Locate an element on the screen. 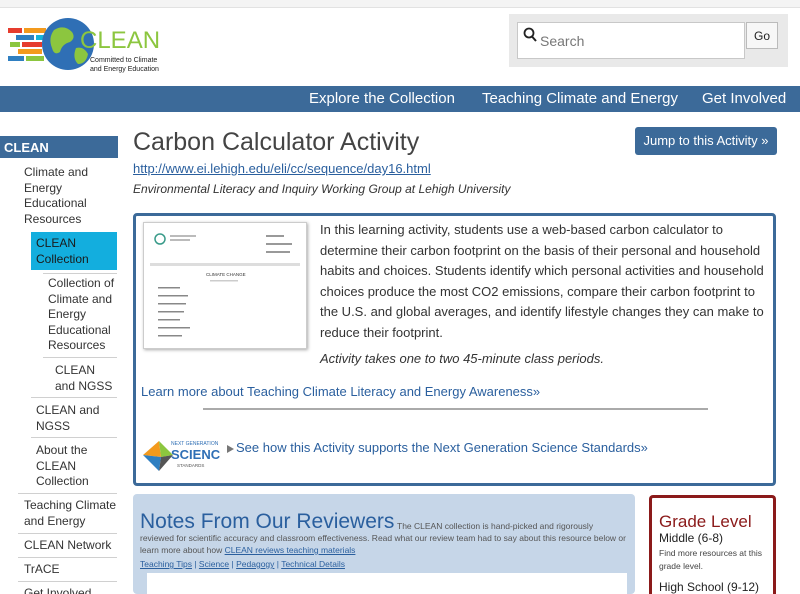 This screenshot has width=800, height=594. nav-teaching-climate-energy: Teaching Climate and Energy is located at coordinates (580, 98).